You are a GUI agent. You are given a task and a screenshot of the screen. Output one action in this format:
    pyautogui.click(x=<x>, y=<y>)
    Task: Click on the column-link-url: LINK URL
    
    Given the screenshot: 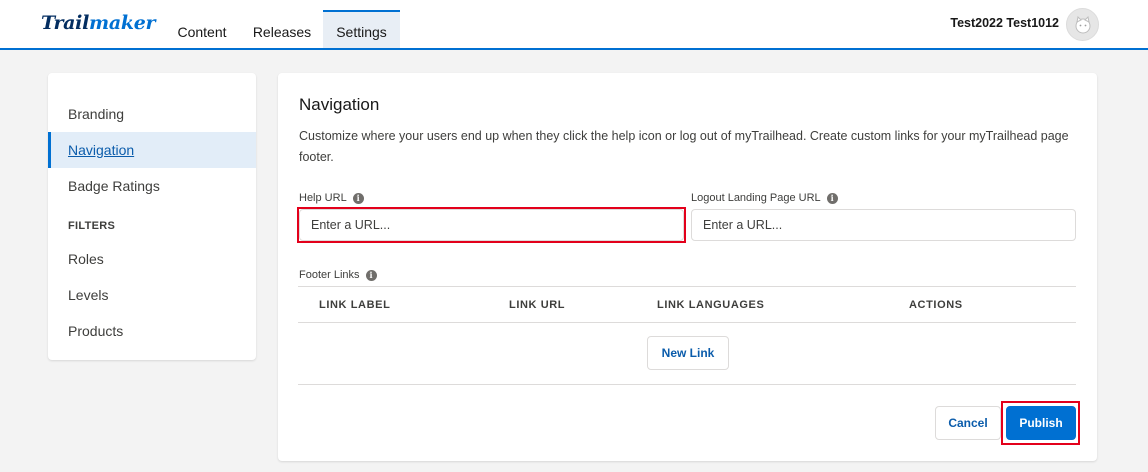 What is the action you would take?
    pyautogui.click(x=537, y=304)
    